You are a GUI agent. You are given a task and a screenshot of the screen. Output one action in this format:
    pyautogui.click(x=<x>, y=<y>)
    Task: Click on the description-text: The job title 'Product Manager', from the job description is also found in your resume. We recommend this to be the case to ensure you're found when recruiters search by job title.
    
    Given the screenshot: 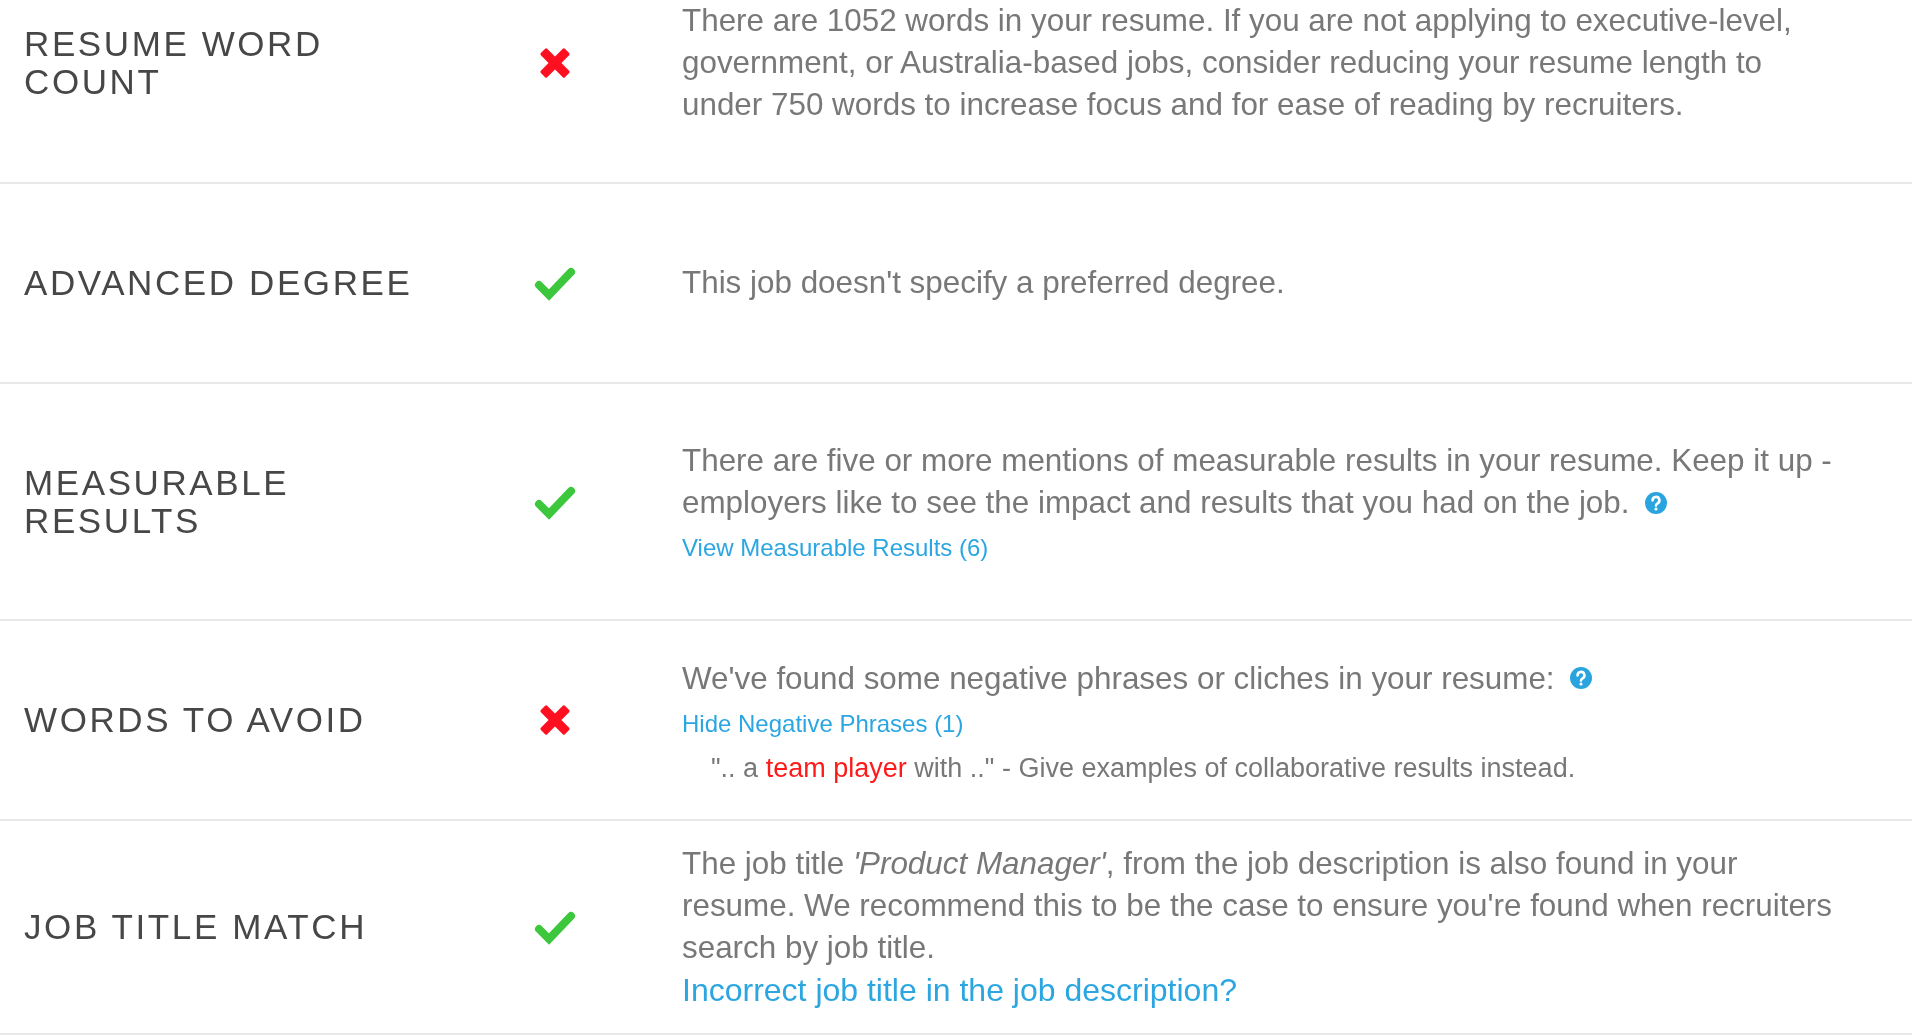 What is the action you would take?
    pyautogui.click(x=1257, y=905)
    